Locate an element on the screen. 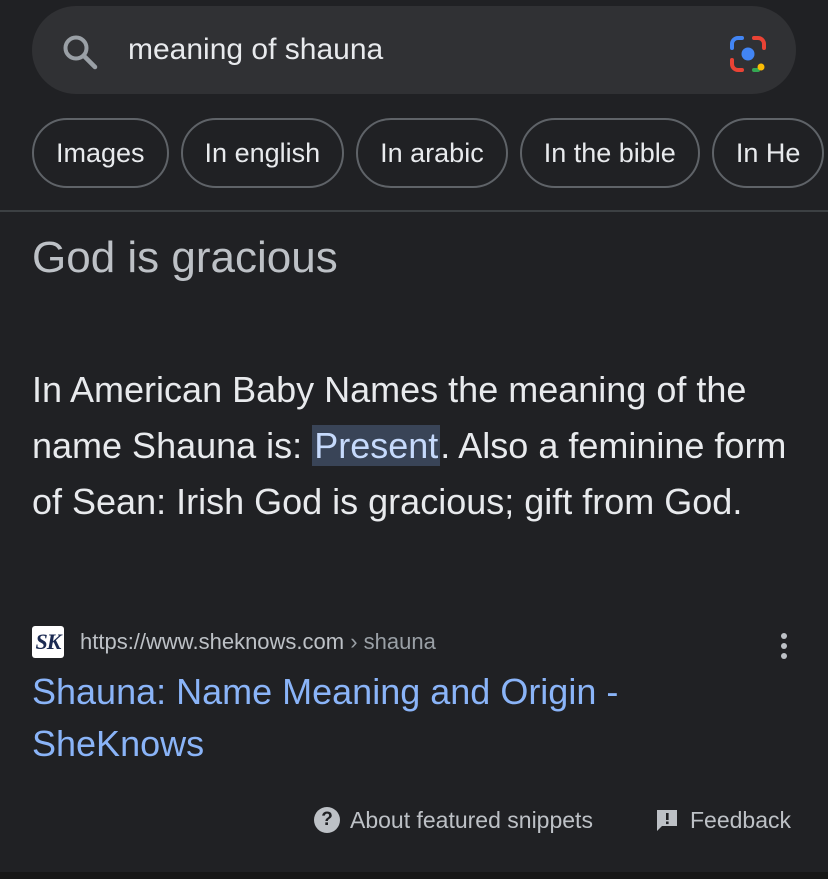 Image resolution: width=828 pixels, height=879 pixels. result-url-path: › shauna is located at coordinates (390, 641).